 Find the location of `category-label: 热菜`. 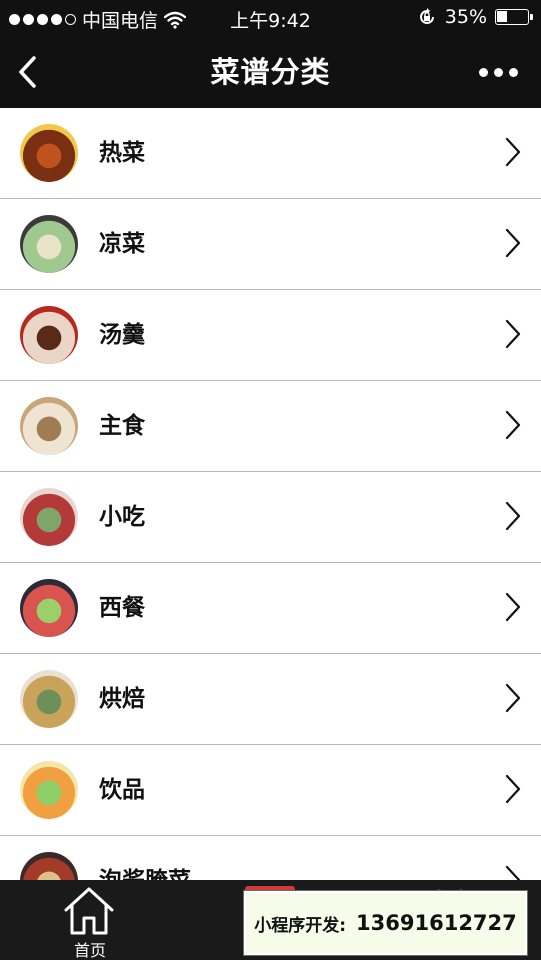

category-label: 热菜 is located at coordinates (122, 153).